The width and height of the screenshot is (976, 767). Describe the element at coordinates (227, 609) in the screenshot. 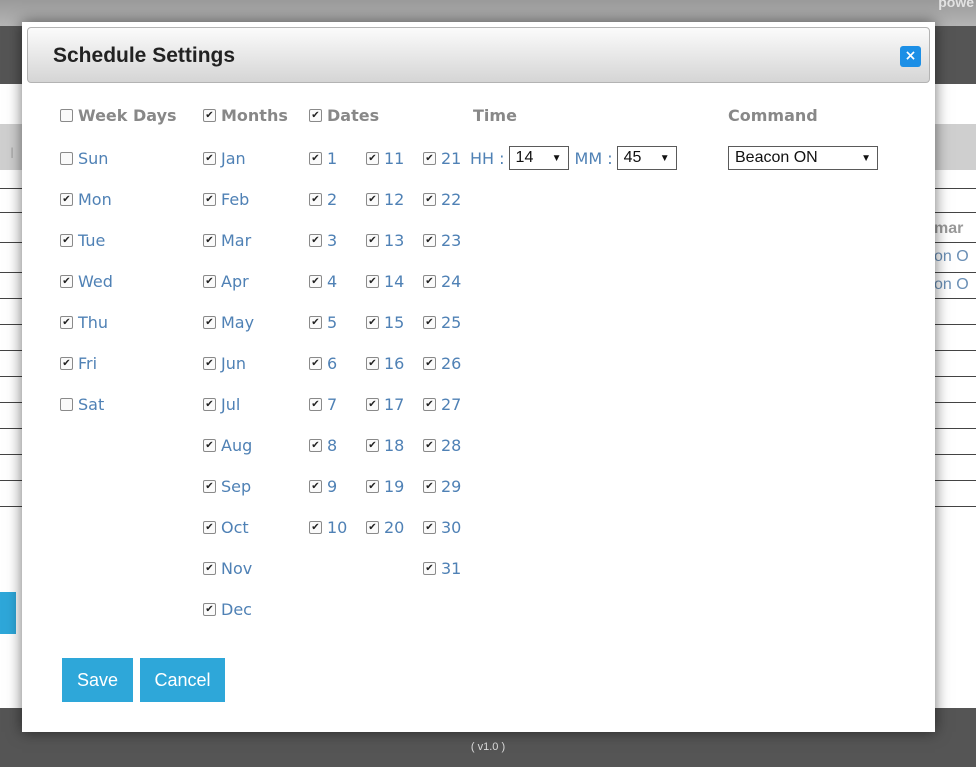

I see `months-item: ✔ Dec` at that location.